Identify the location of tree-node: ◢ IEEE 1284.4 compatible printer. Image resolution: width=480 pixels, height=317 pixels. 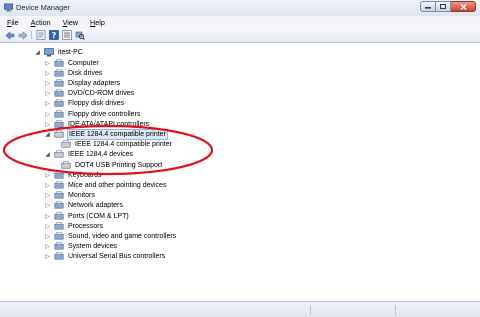
(106, 134).